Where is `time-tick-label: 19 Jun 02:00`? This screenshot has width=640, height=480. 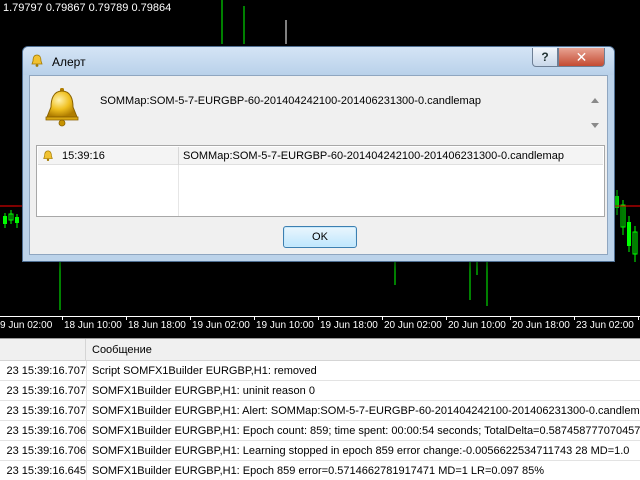
time-tick-label: 19 Jun 02:00 is located at coordinates (221, 325).